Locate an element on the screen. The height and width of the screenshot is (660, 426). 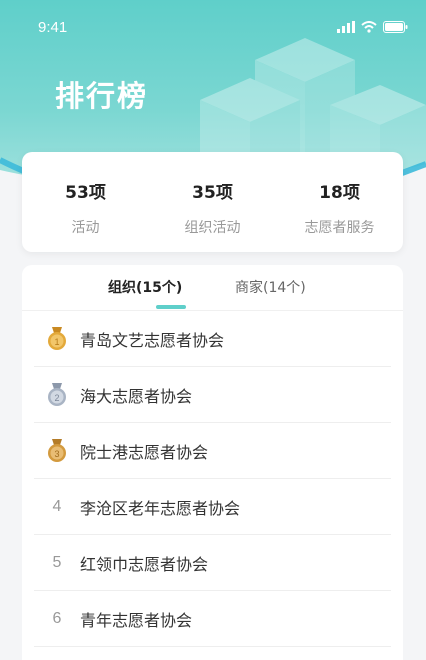
rank-number: 5 is located at coordinates (57, 562).